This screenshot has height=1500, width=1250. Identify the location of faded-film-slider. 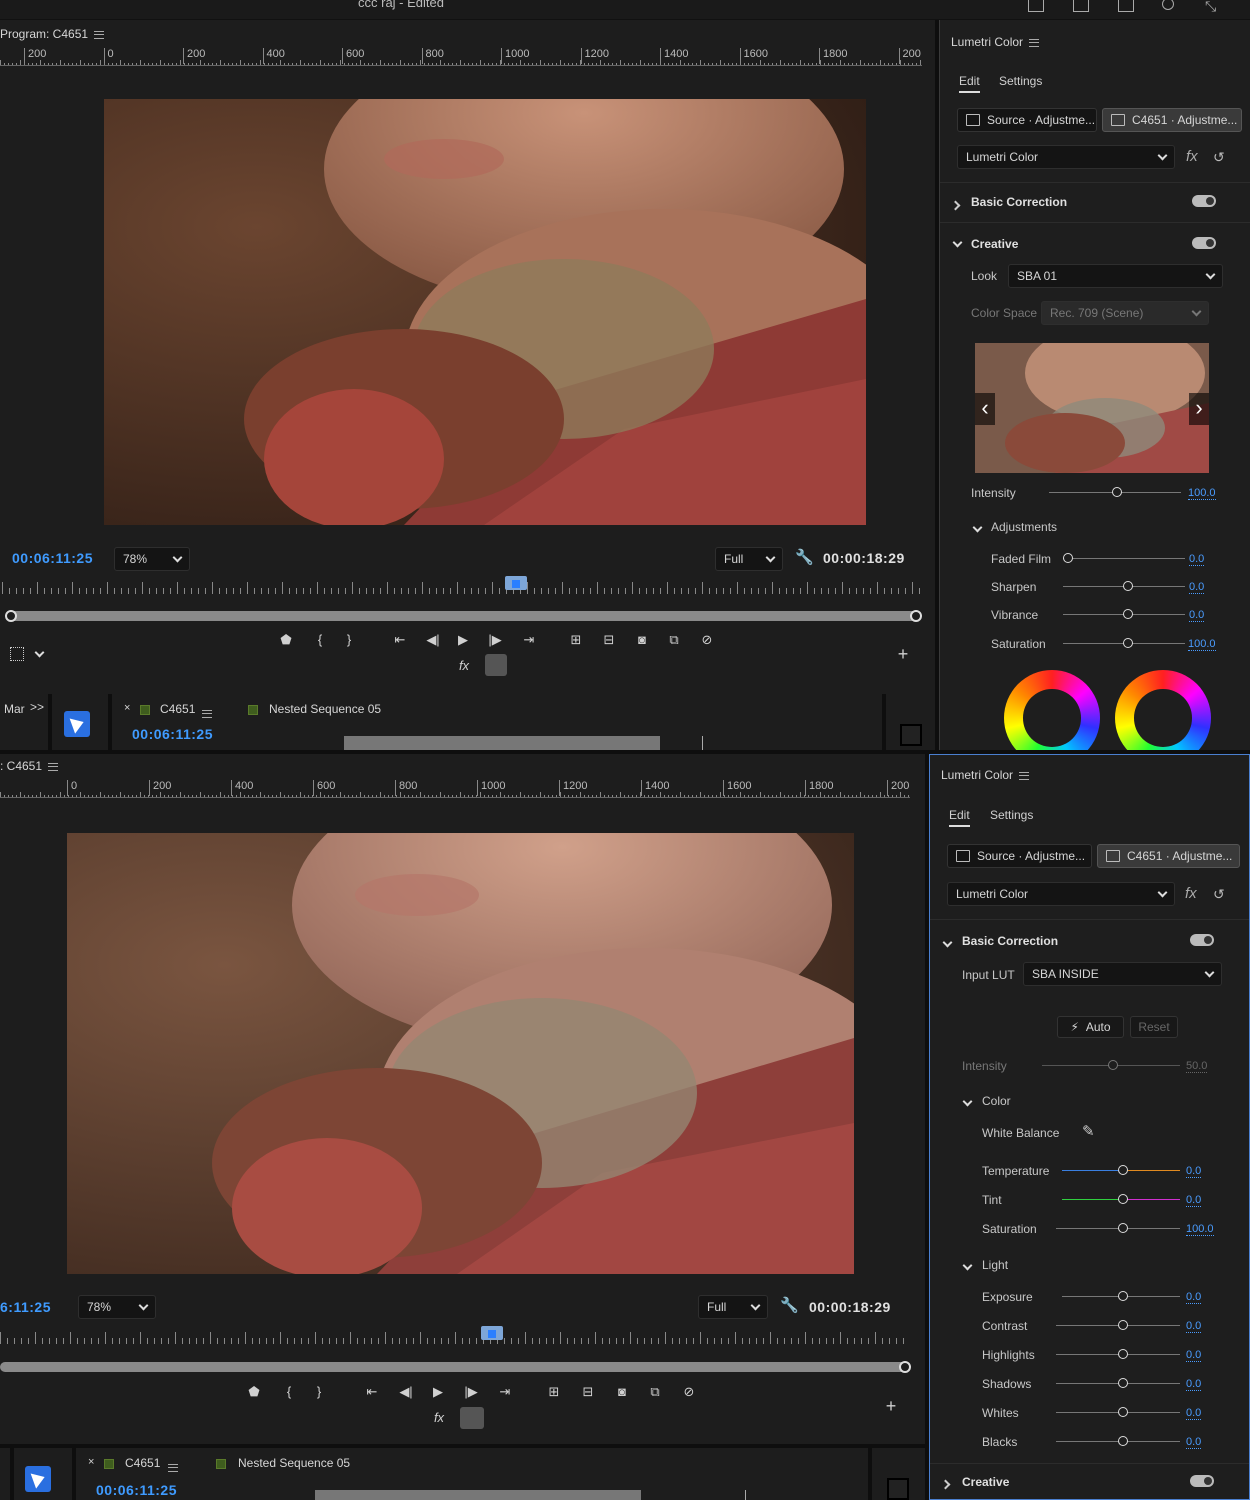
(1124, 558).